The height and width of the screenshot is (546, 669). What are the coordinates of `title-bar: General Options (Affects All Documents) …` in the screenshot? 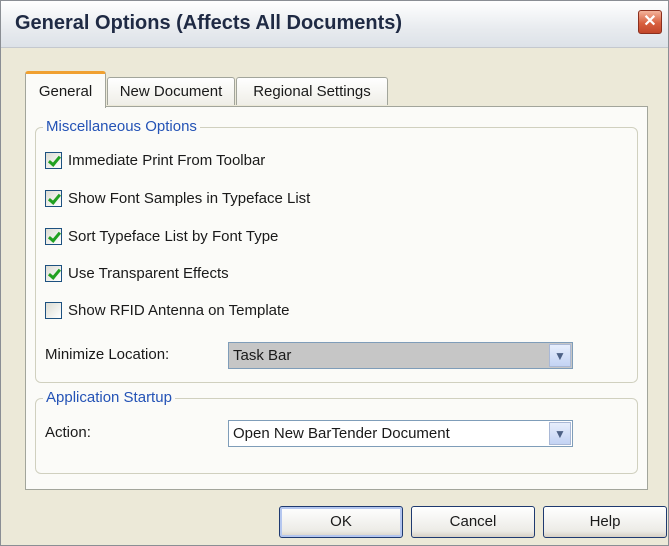 It's located at (334, 24).